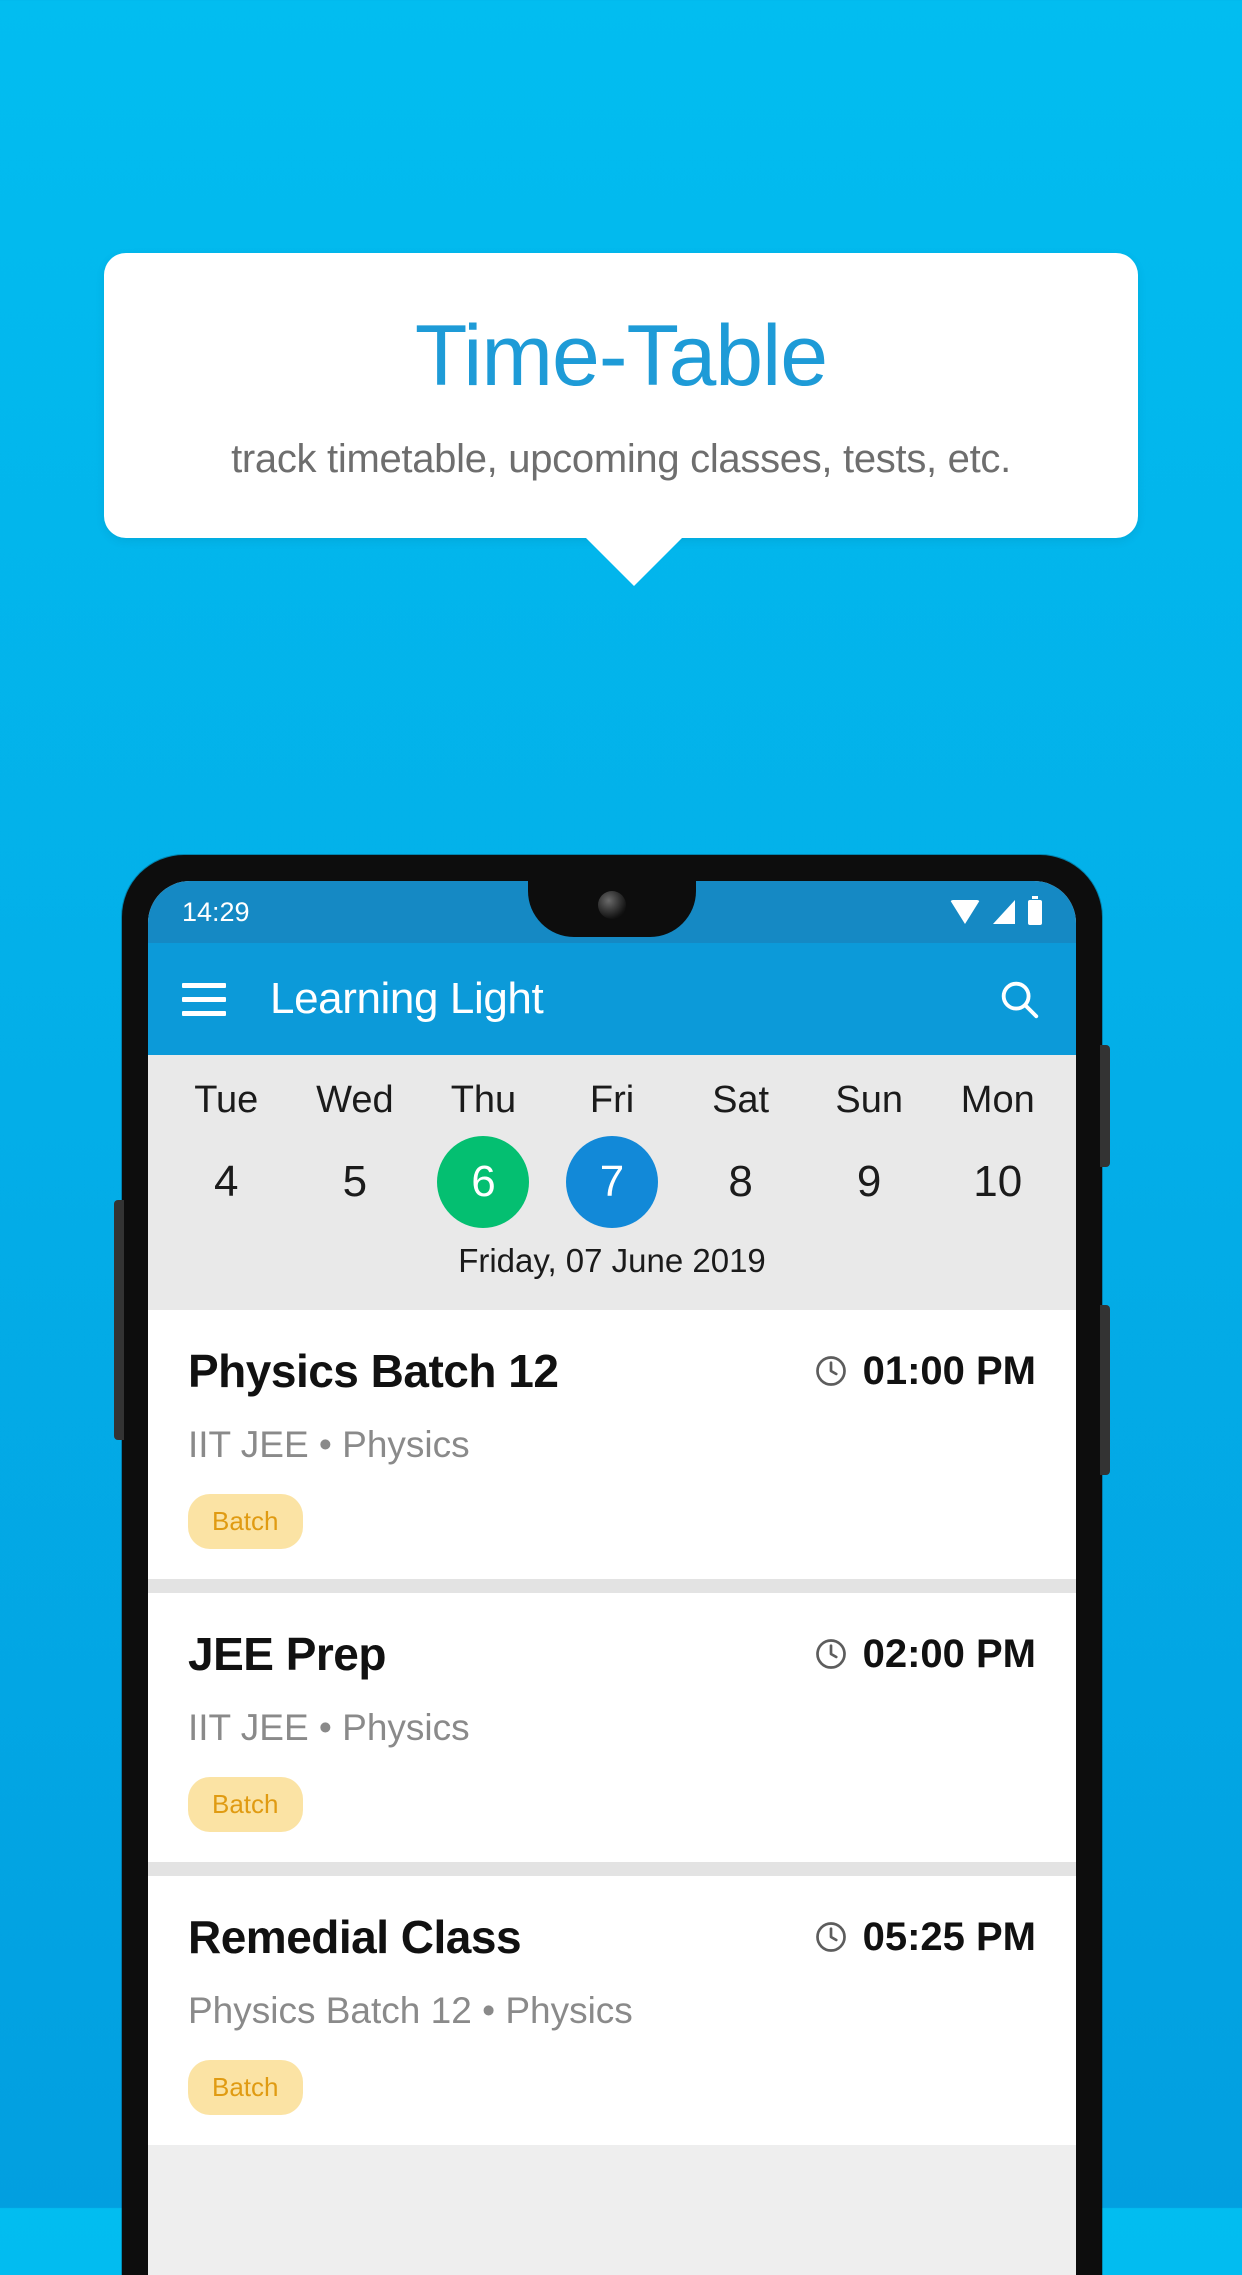 This screenshot has height=2275, width=1242. What do you see at coordinates (612, 905) in the screenshot?
I see `front-camera-icon` at bounding box center [612, 905].